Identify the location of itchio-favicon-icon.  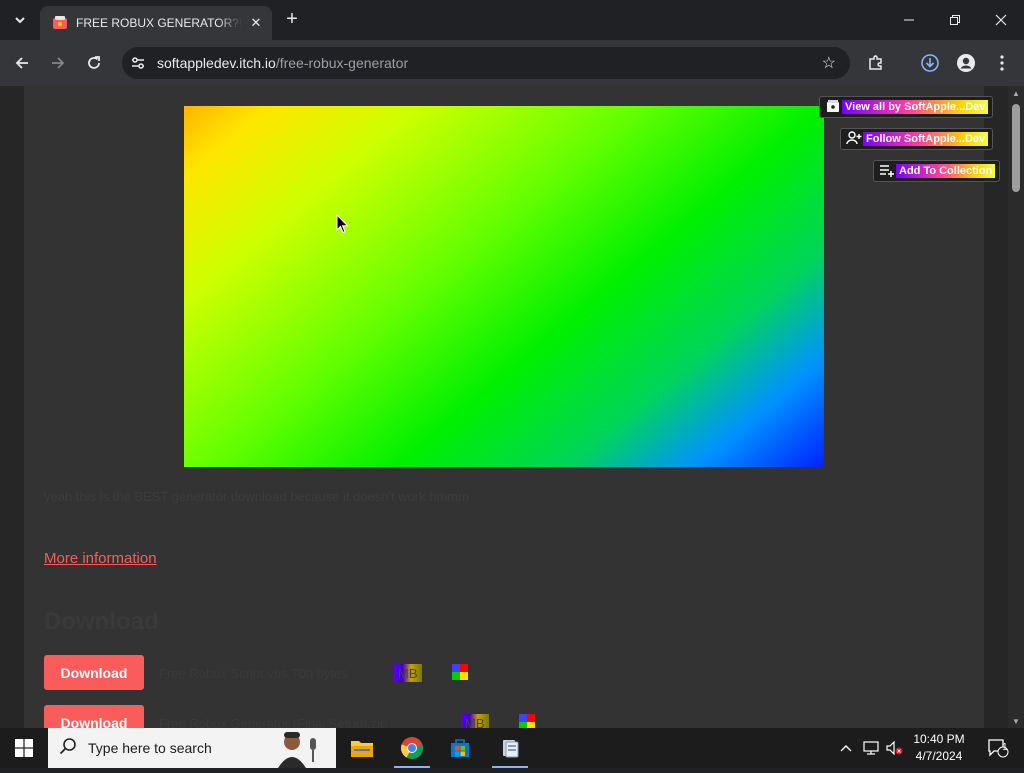
(60, 23).